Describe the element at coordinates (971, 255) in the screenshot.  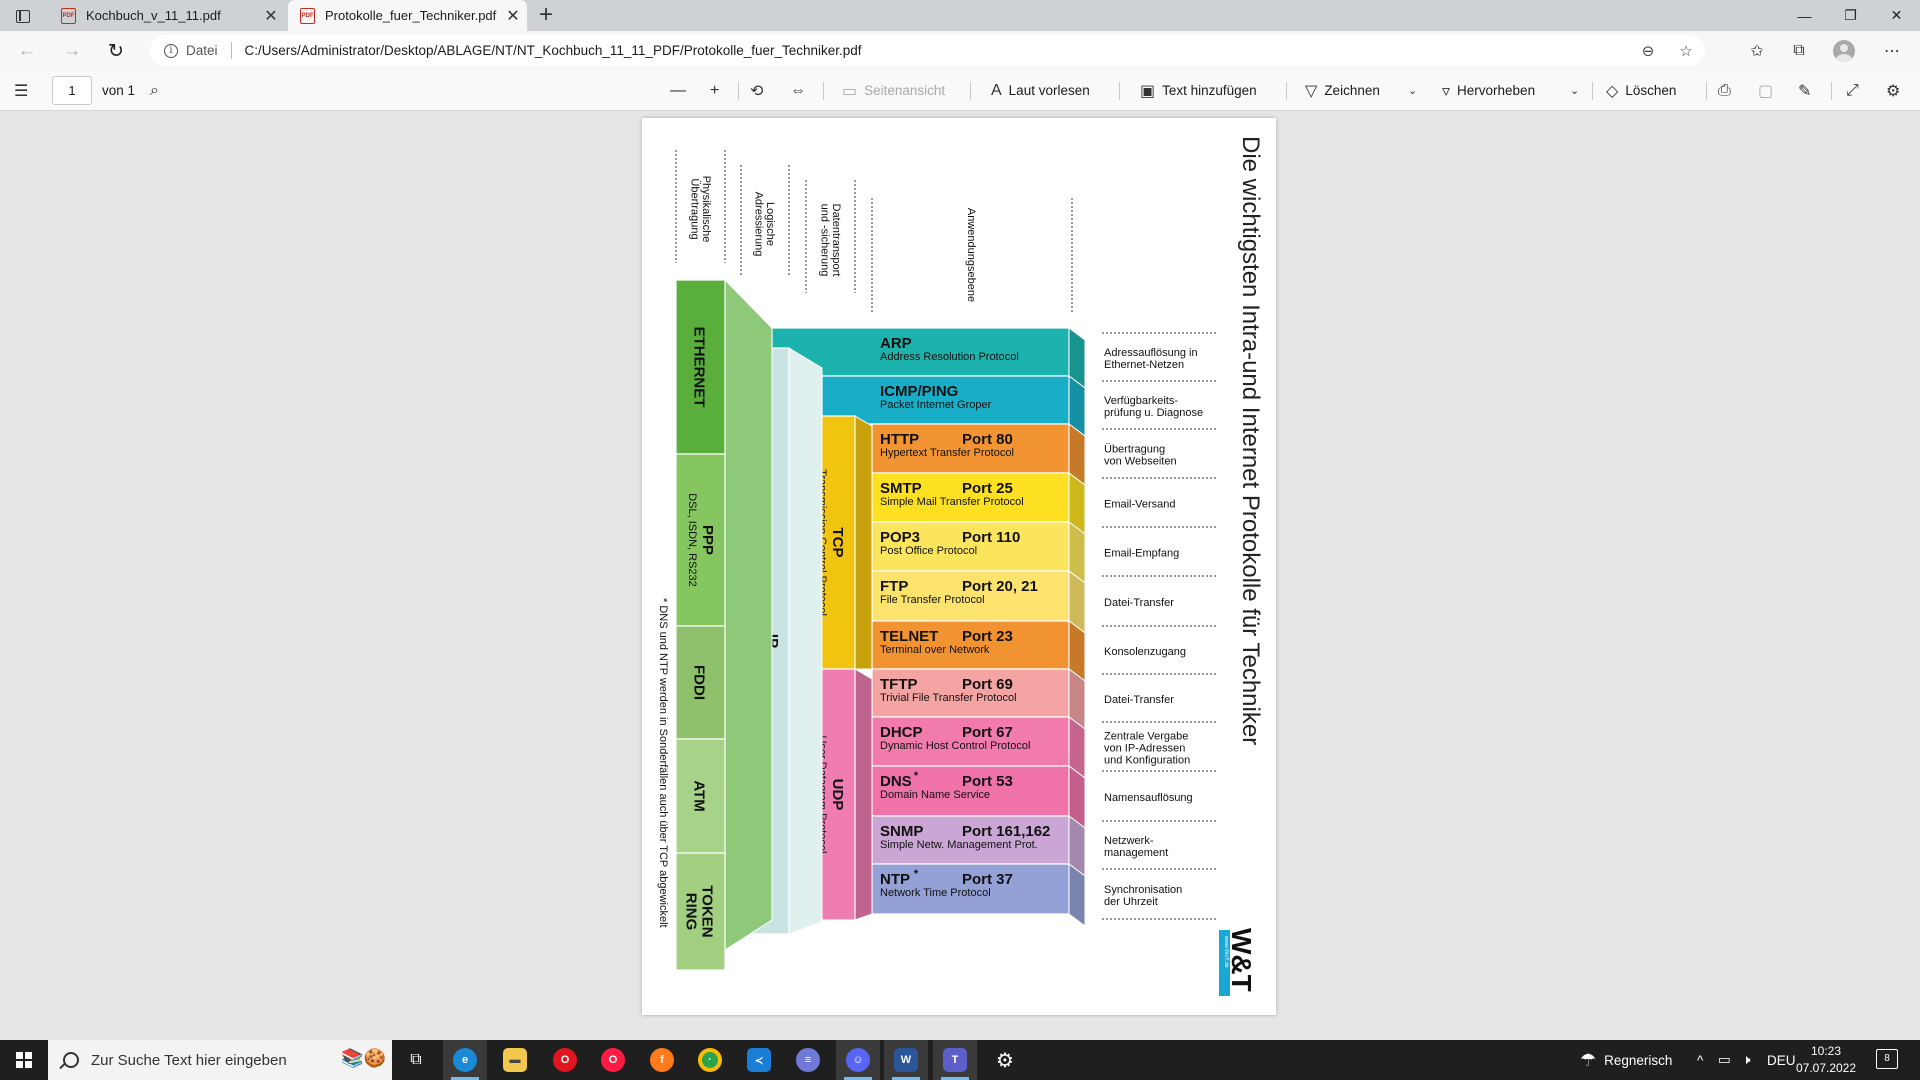
I see `layer-label: Anwendungsebene` at that location.